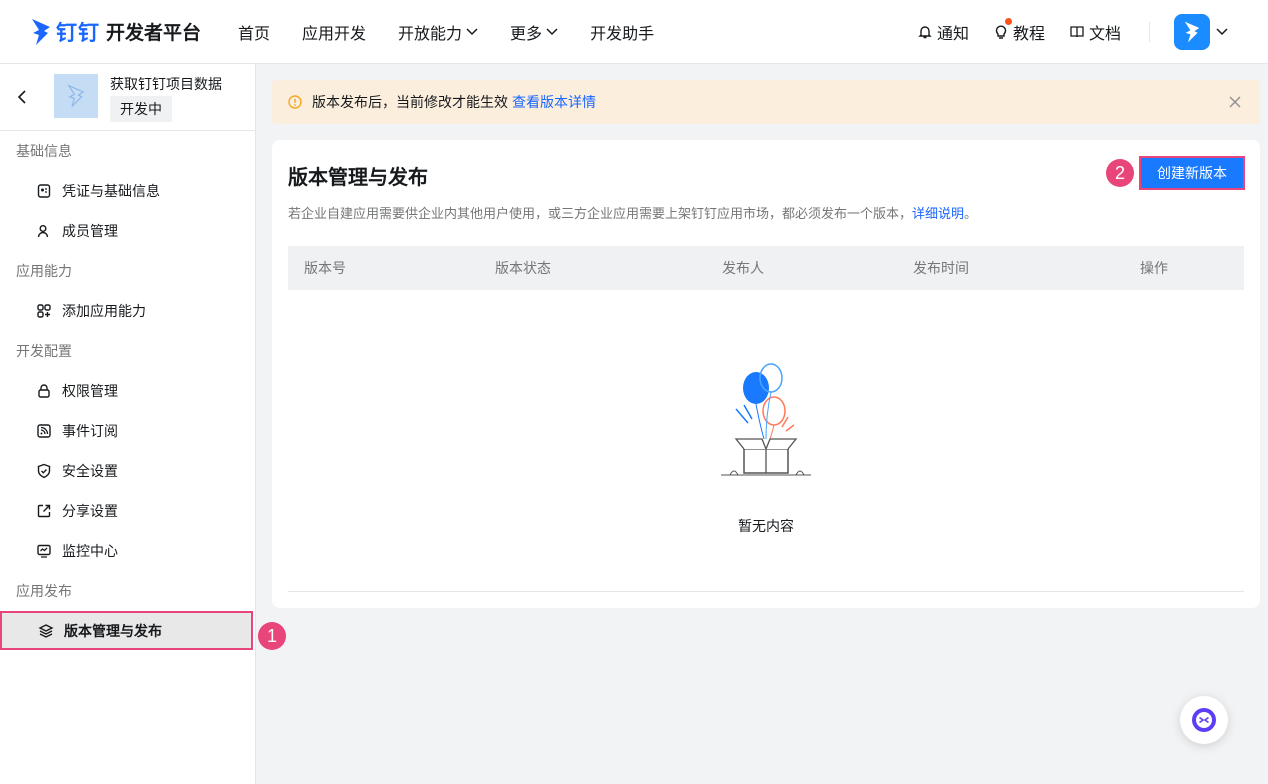 The image size is (1268, 784). I want to click on top-navbar: 钉钉 开发者平台 首页 应用开发 开放能力 更多 开发助手 通知 教程 文档, so click(634, 32).